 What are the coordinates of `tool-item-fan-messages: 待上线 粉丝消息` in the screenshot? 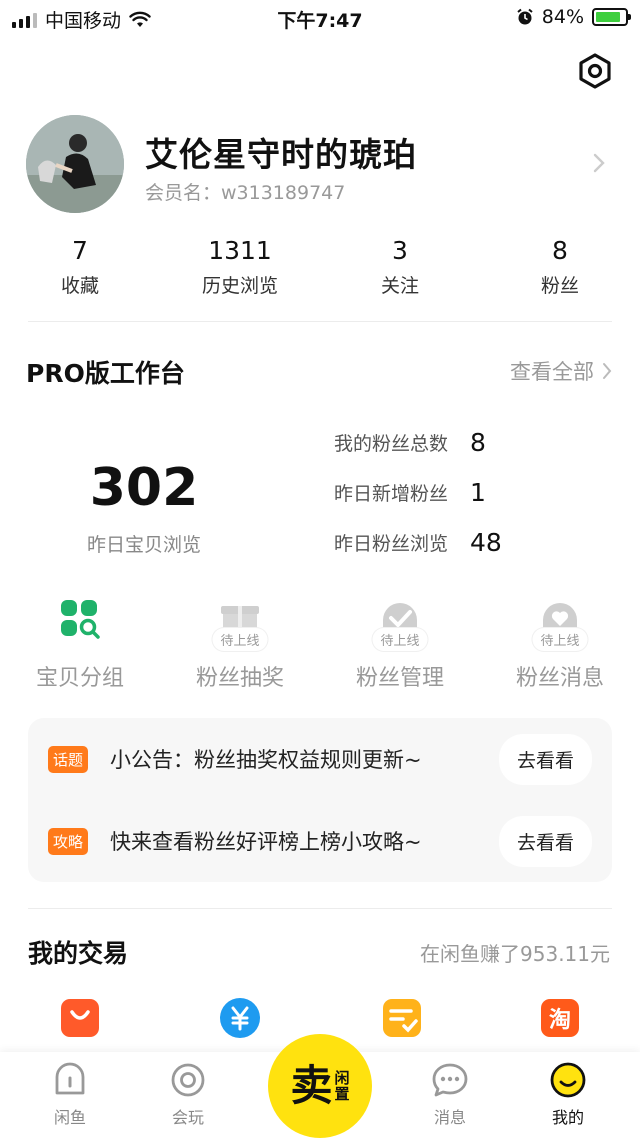 It's located at (560, 645).